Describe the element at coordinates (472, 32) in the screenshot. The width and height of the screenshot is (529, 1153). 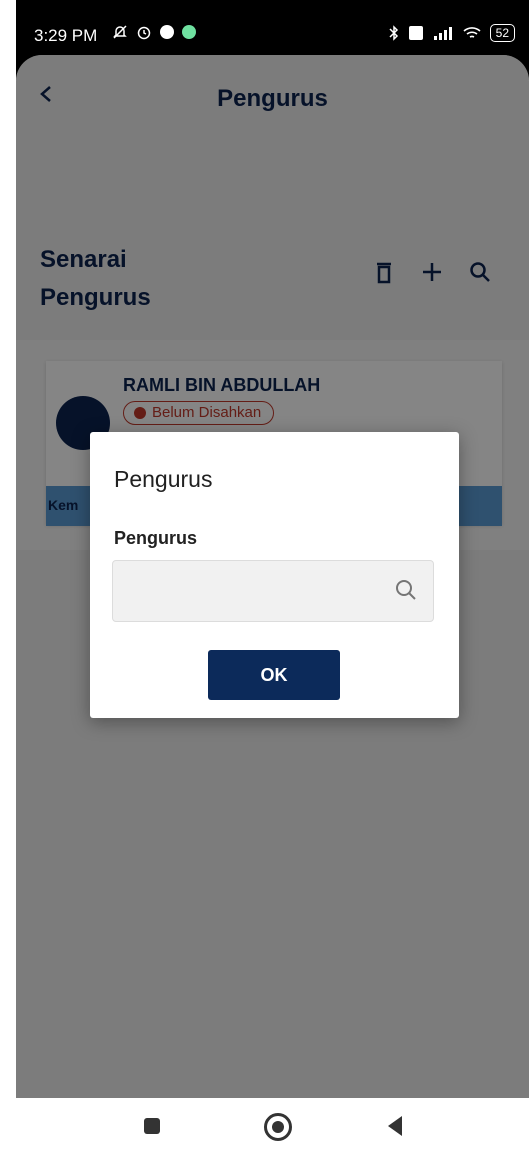
I see `wifi-icon` at that location.